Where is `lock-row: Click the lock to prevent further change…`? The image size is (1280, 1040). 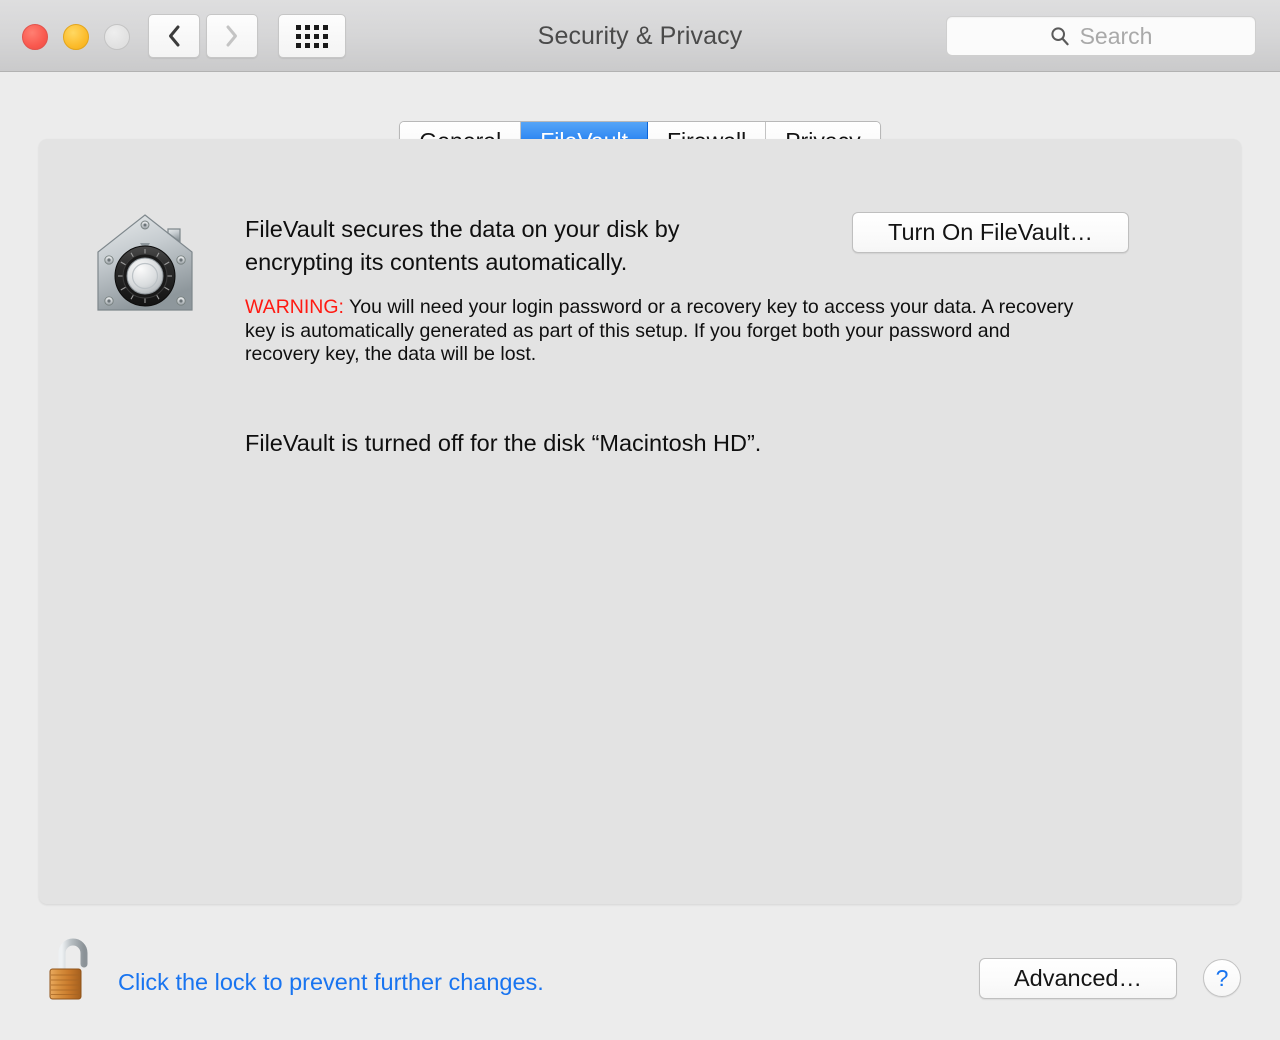
lock-row: Click the lock to prevent further change… is located at coordinates (296, 970).